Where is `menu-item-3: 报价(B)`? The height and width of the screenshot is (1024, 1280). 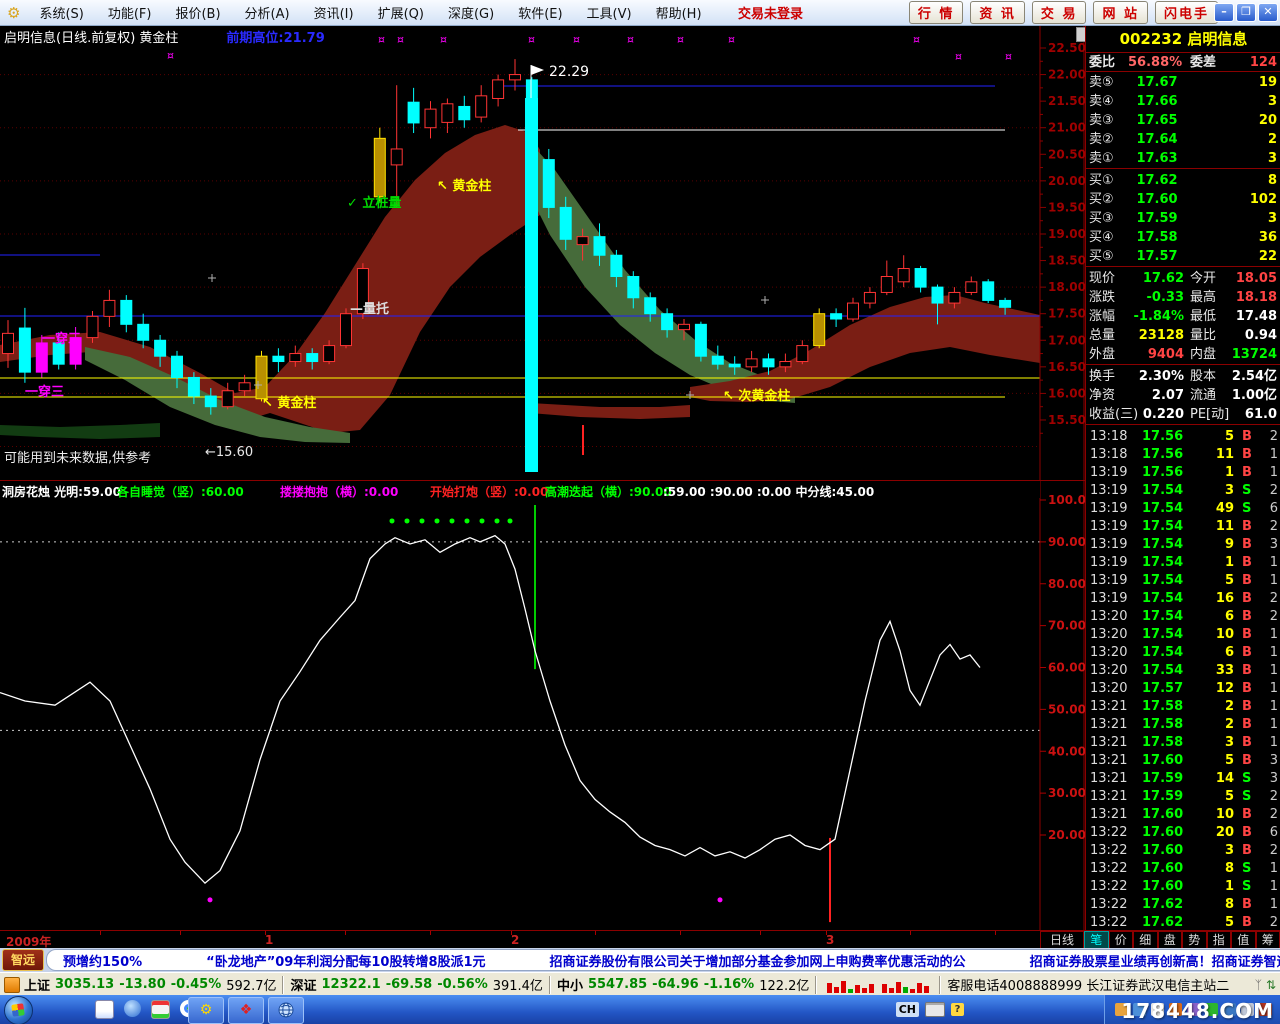 menu-item-3: 报价(B) is located at coordinates (197, 12).